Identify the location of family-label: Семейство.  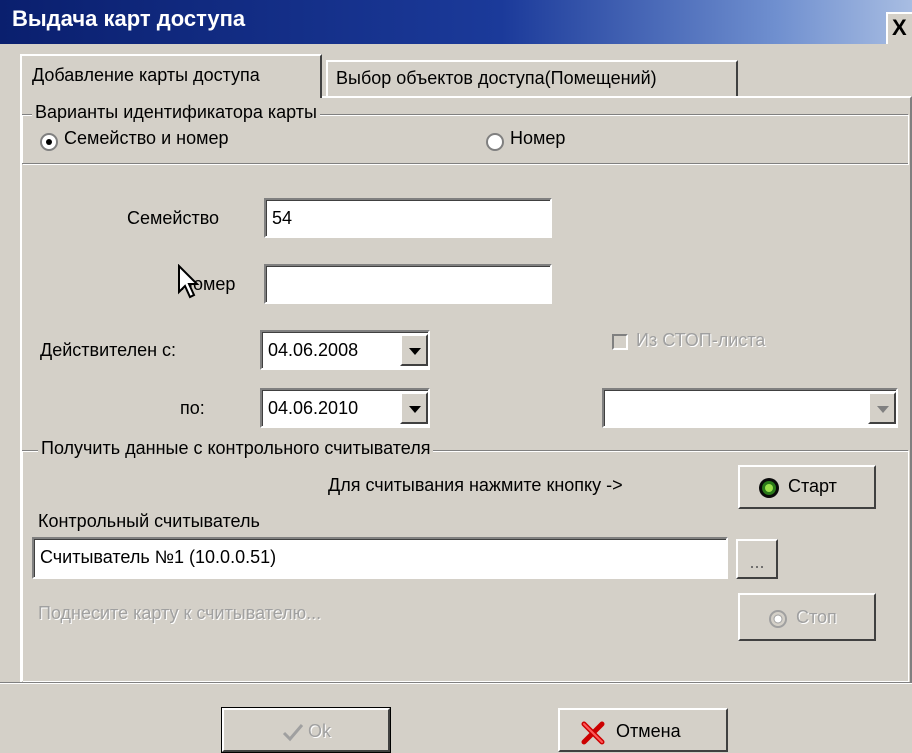
(173, 218).